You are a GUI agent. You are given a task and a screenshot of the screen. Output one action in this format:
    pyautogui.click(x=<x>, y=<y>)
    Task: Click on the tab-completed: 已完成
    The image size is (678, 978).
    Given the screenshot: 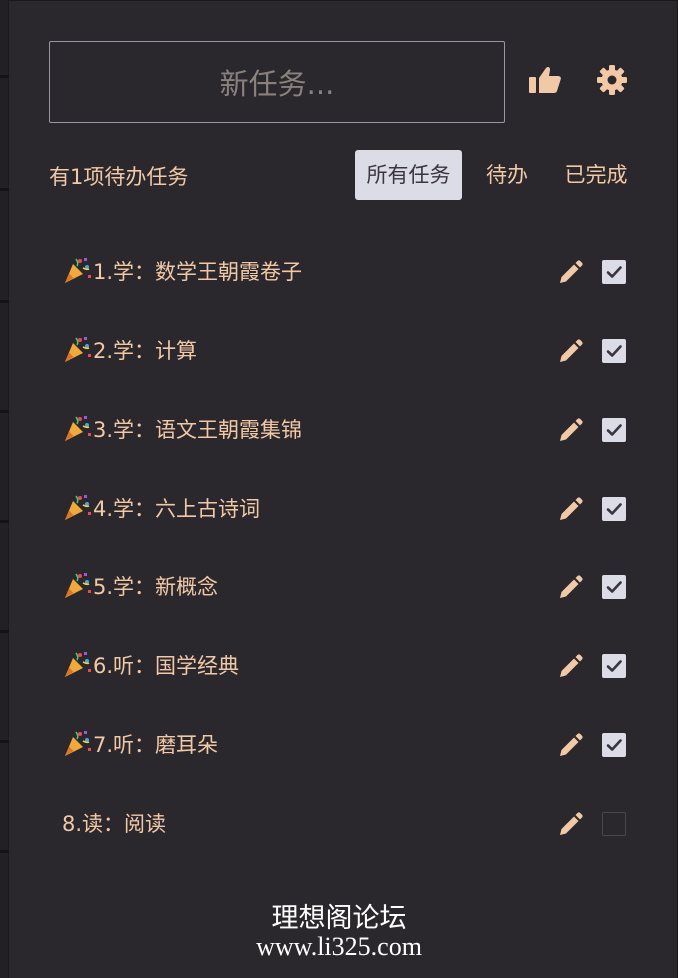 What is the action you would take?
    pyautogui.click(x=596, y=175)
    